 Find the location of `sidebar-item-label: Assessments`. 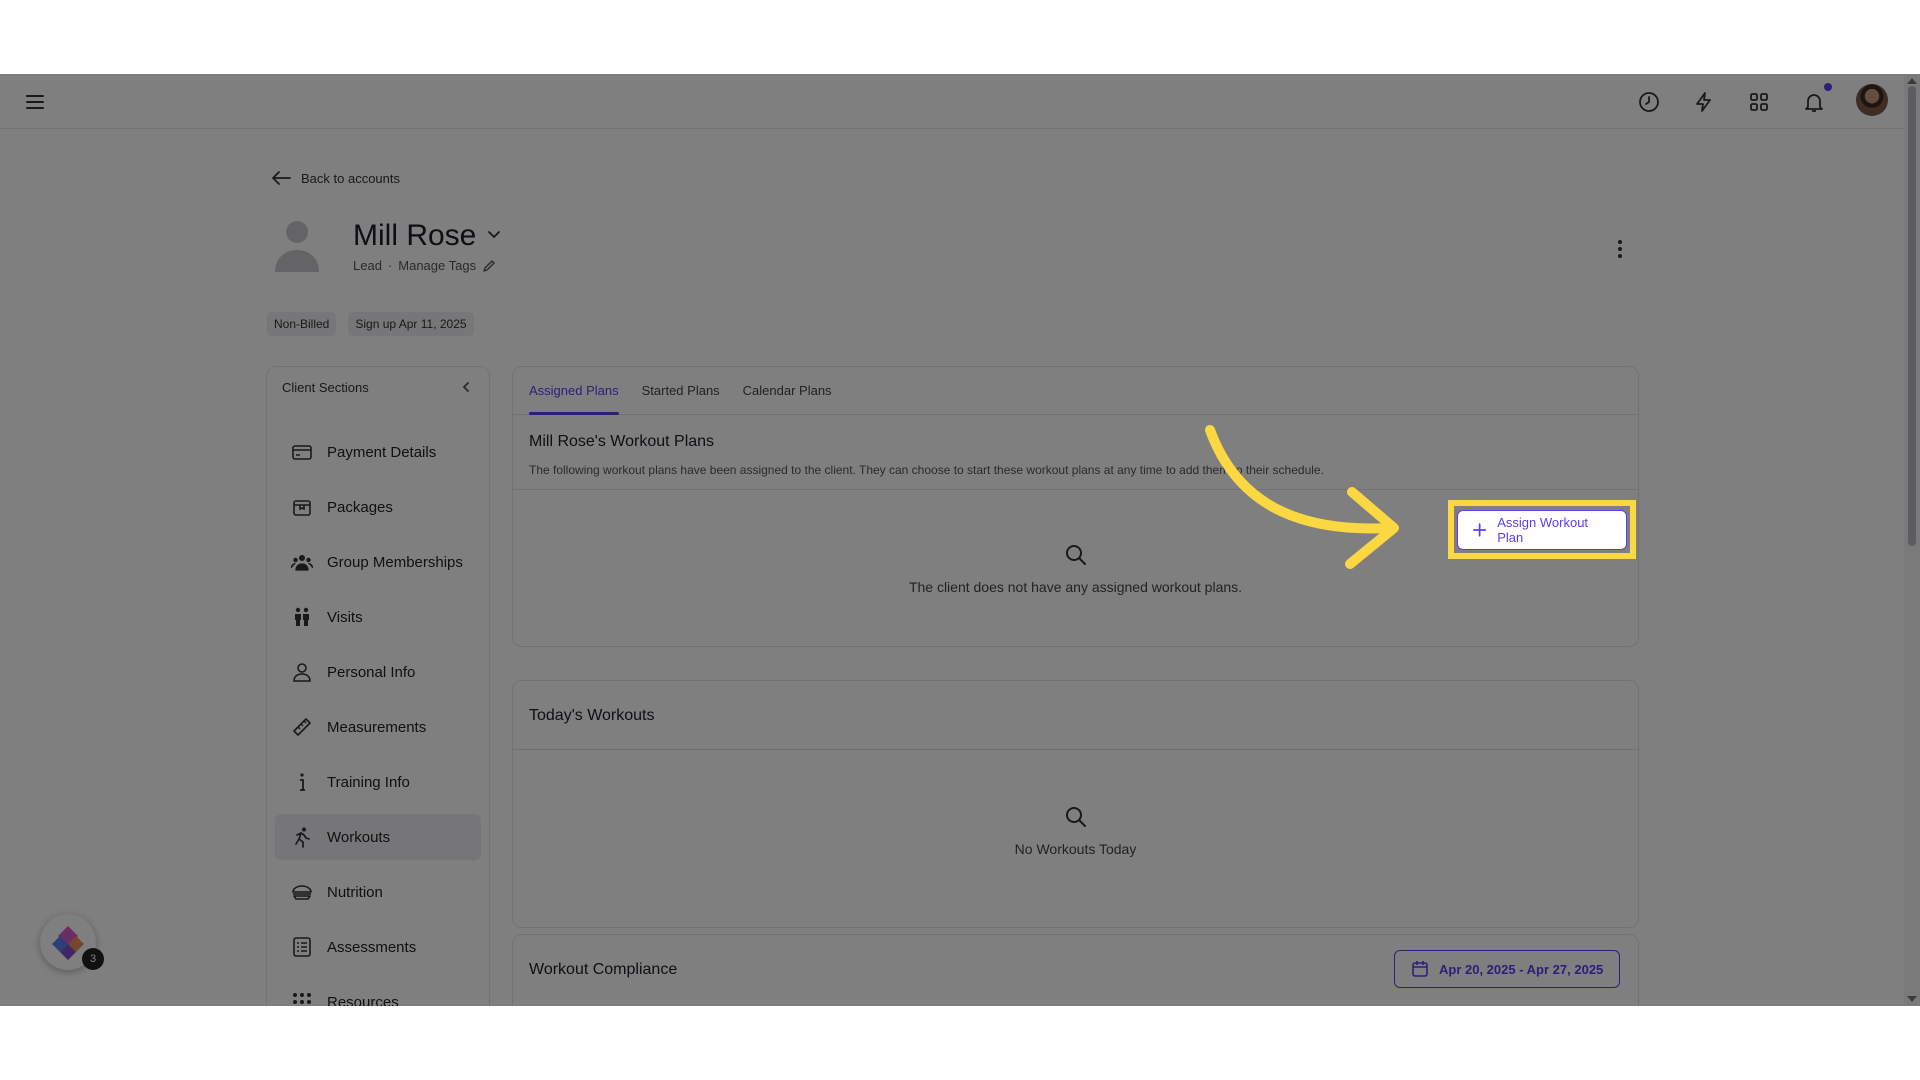

sidebar-item-label: Assessments is located at coordinates (372, 947).